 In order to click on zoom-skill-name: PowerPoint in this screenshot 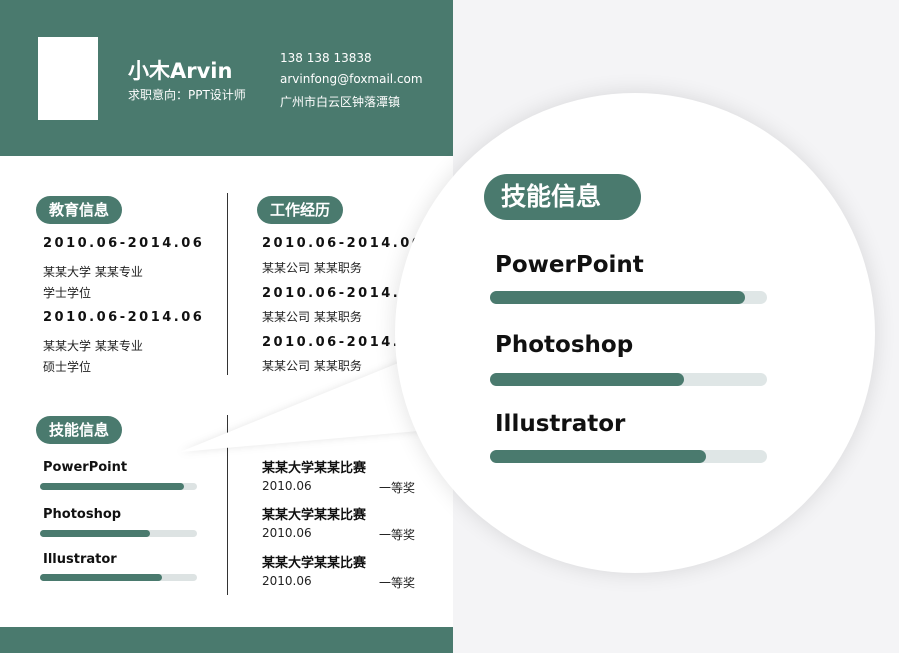, I will do `click(569, 265)`.